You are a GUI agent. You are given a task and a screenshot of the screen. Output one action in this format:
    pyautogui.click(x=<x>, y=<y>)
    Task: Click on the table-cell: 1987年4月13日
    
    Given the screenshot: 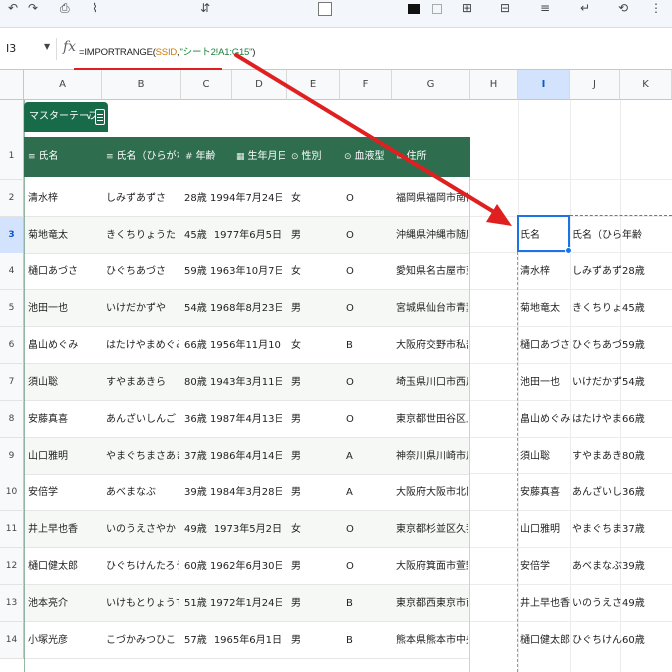 What is the action you would take?
    pyautogui.click(x=246, y=419)
    